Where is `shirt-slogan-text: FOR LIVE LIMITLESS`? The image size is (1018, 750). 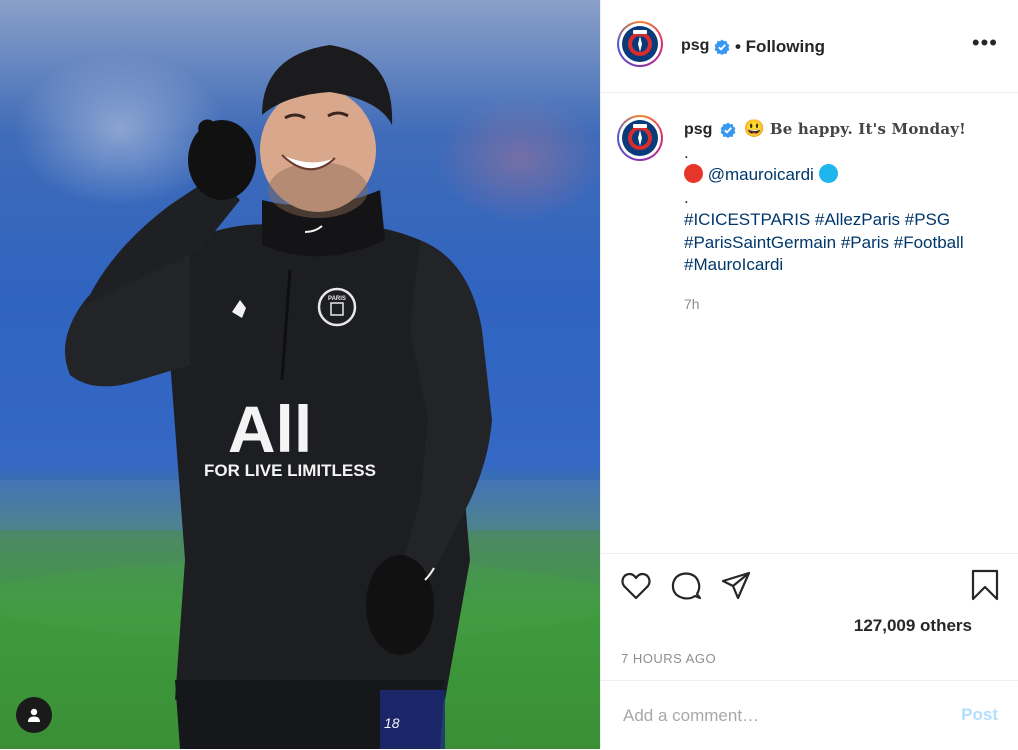 shirt-slogan-text: FOR LIVE LIMITLESS is located at coordinates (290, 470).